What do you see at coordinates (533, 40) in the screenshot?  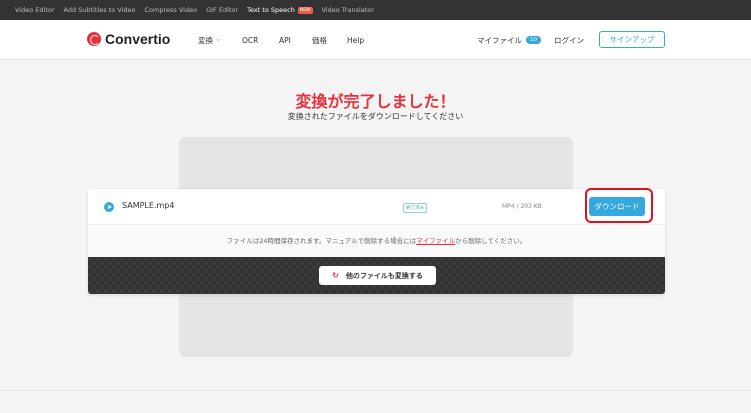 I see `my-files-count-badge: 10` at bounding box center [533, 40].